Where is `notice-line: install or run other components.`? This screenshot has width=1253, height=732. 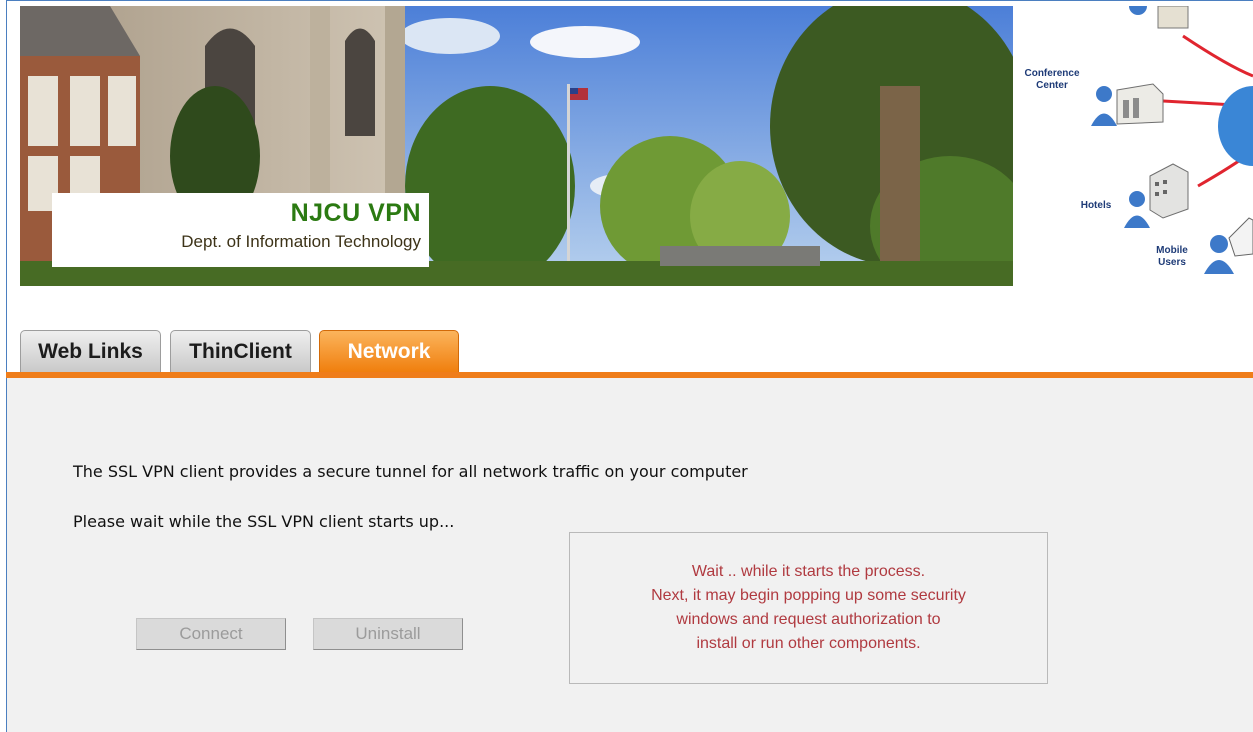
notice-line: install or run other components. is located at coordinates (808, 643).